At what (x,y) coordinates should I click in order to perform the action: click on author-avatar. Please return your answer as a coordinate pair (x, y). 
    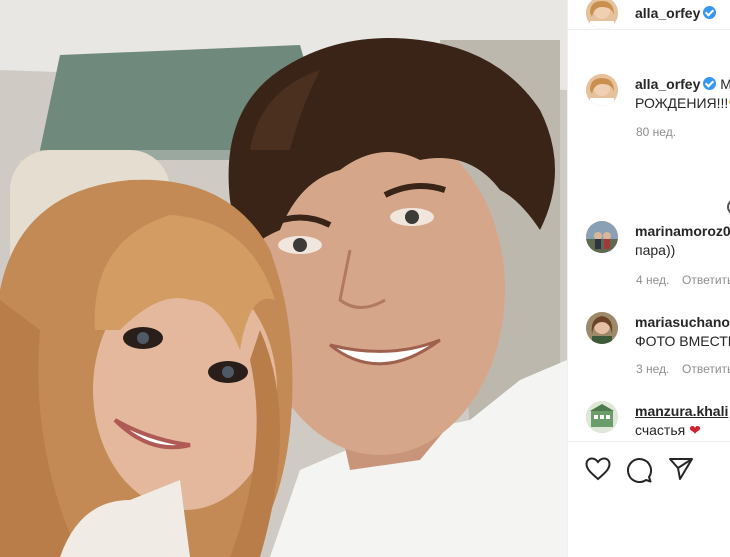
    Looking at the image, I should click on (602, 14).